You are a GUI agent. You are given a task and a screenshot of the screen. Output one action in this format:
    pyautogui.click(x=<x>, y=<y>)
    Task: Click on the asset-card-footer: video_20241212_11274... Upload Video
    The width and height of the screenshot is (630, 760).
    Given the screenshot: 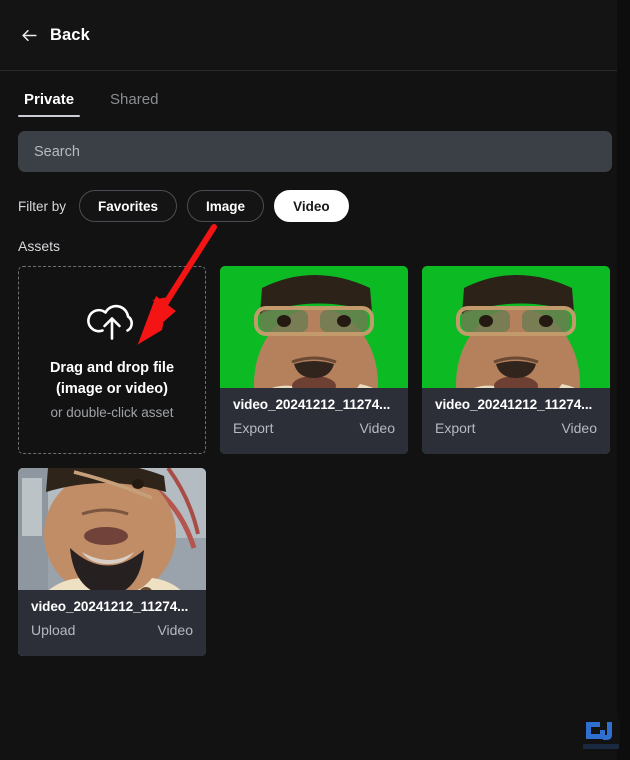 What is the action you would take?
    pyautogui.click(x=112, y=623)
    